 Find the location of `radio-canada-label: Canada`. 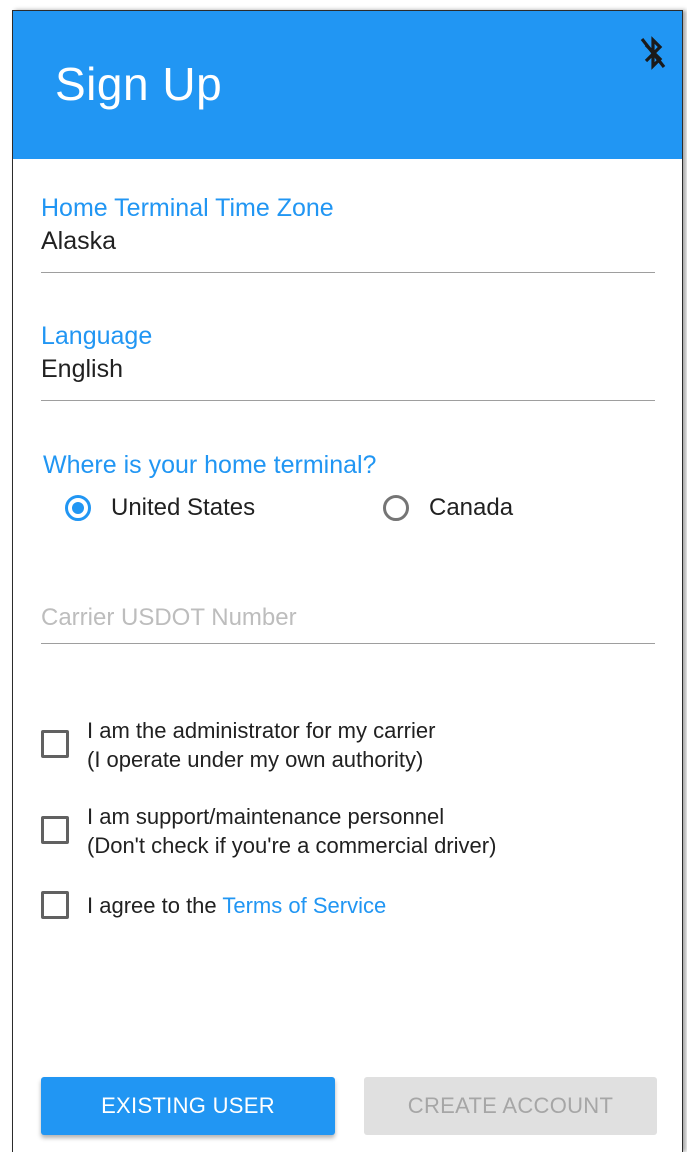

radio-canada-label: Canada is located at coordinates (471, 507).